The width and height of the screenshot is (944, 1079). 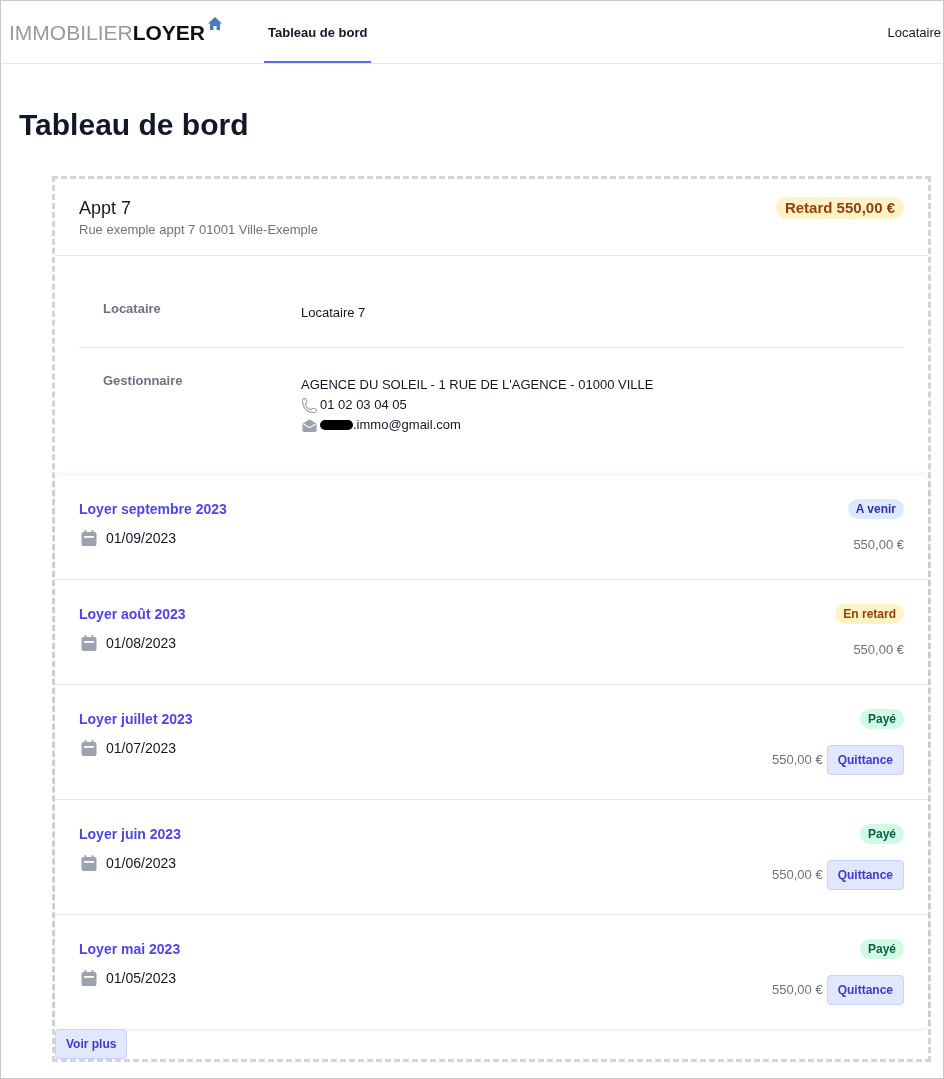 What do you see at coordinates (91, 1044) in the screenshot?
I see `show-more-button: Voir plus` at bounding box center [91, 1044].